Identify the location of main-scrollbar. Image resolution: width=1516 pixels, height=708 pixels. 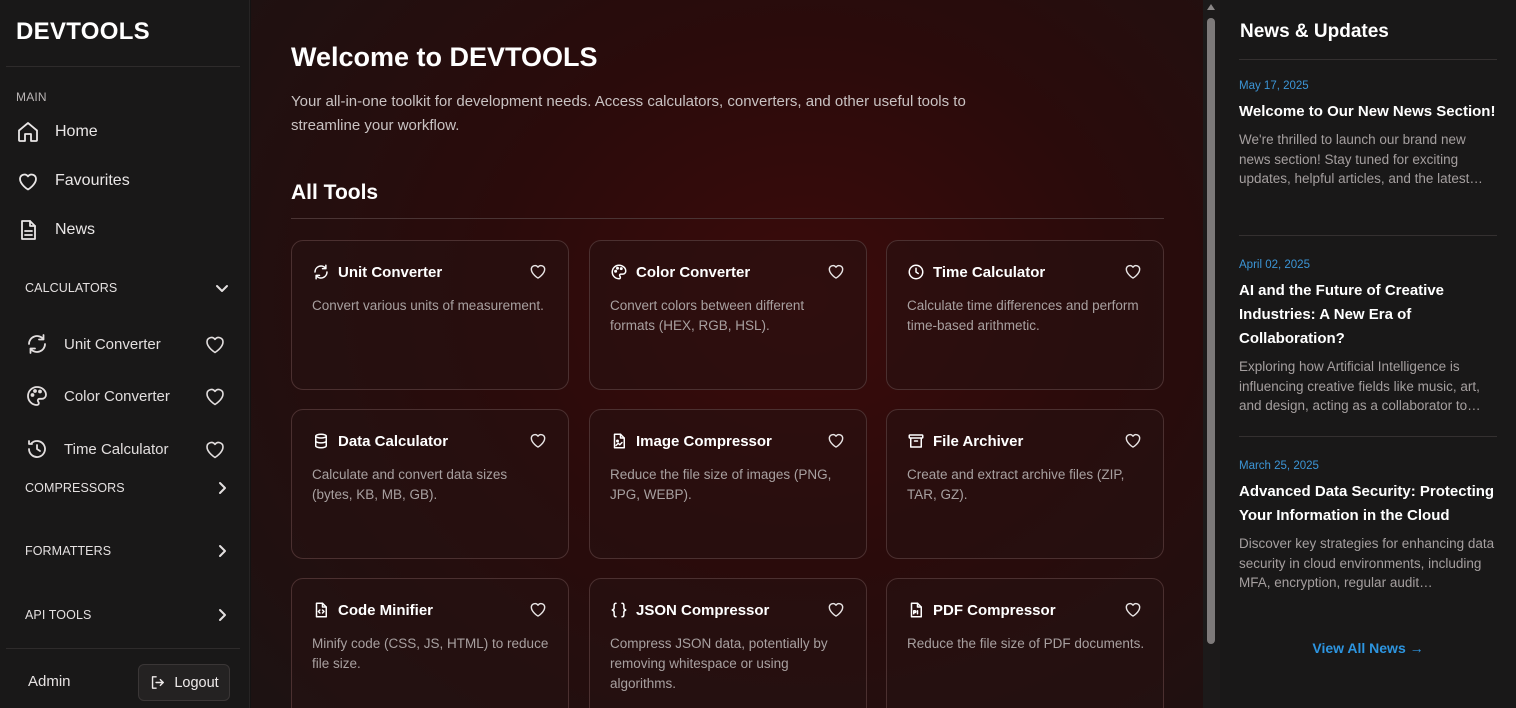
(1211, 354).